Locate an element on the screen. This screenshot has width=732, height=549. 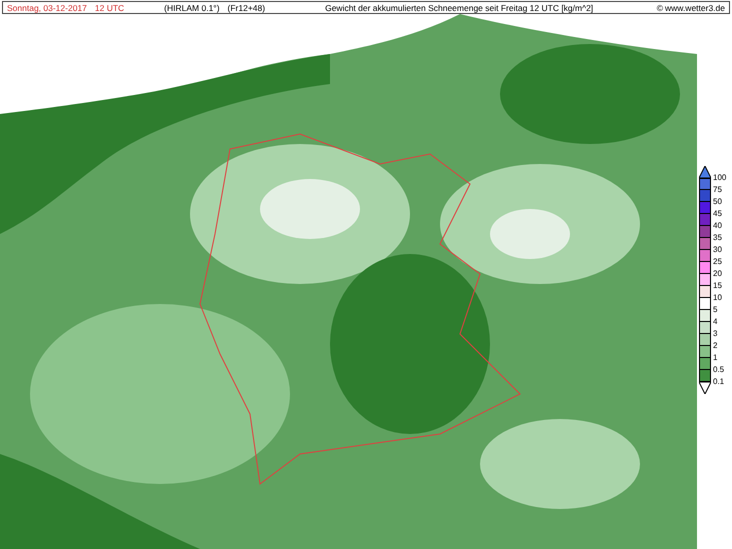
run-text: (Fr12+48) is located at coordinates (247, 7).